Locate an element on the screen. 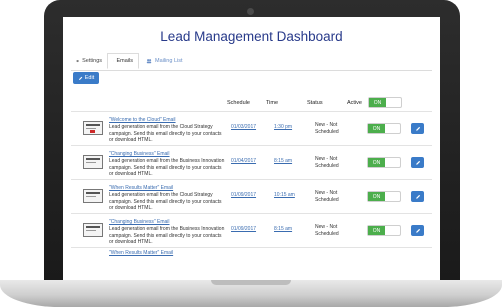 This screenshot has width=502, height=307. tab-label: Emails is located at coordinates (124, 61).